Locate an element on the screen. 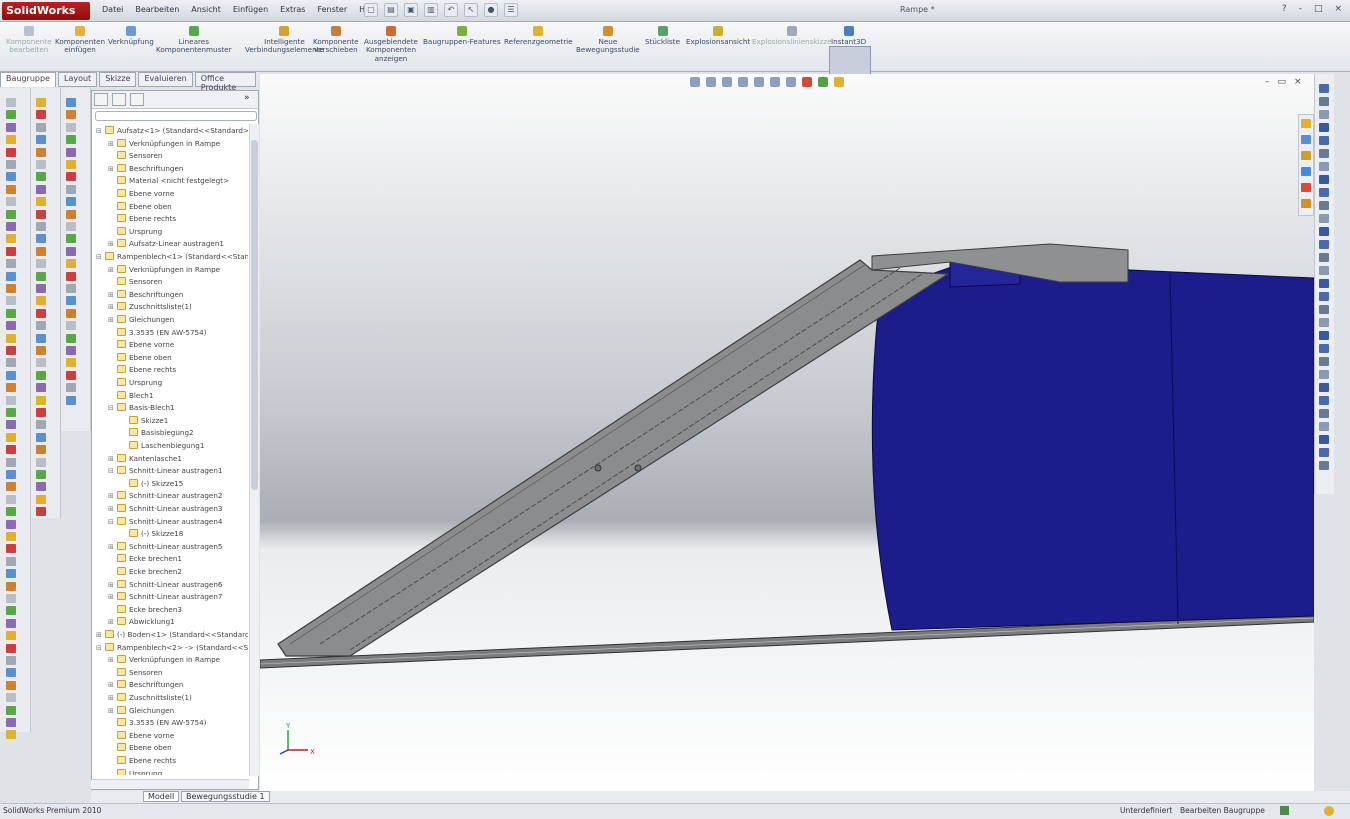 This screenshot has height=819, width=1350. status-help-icon is located at coordinates (1329, 811).